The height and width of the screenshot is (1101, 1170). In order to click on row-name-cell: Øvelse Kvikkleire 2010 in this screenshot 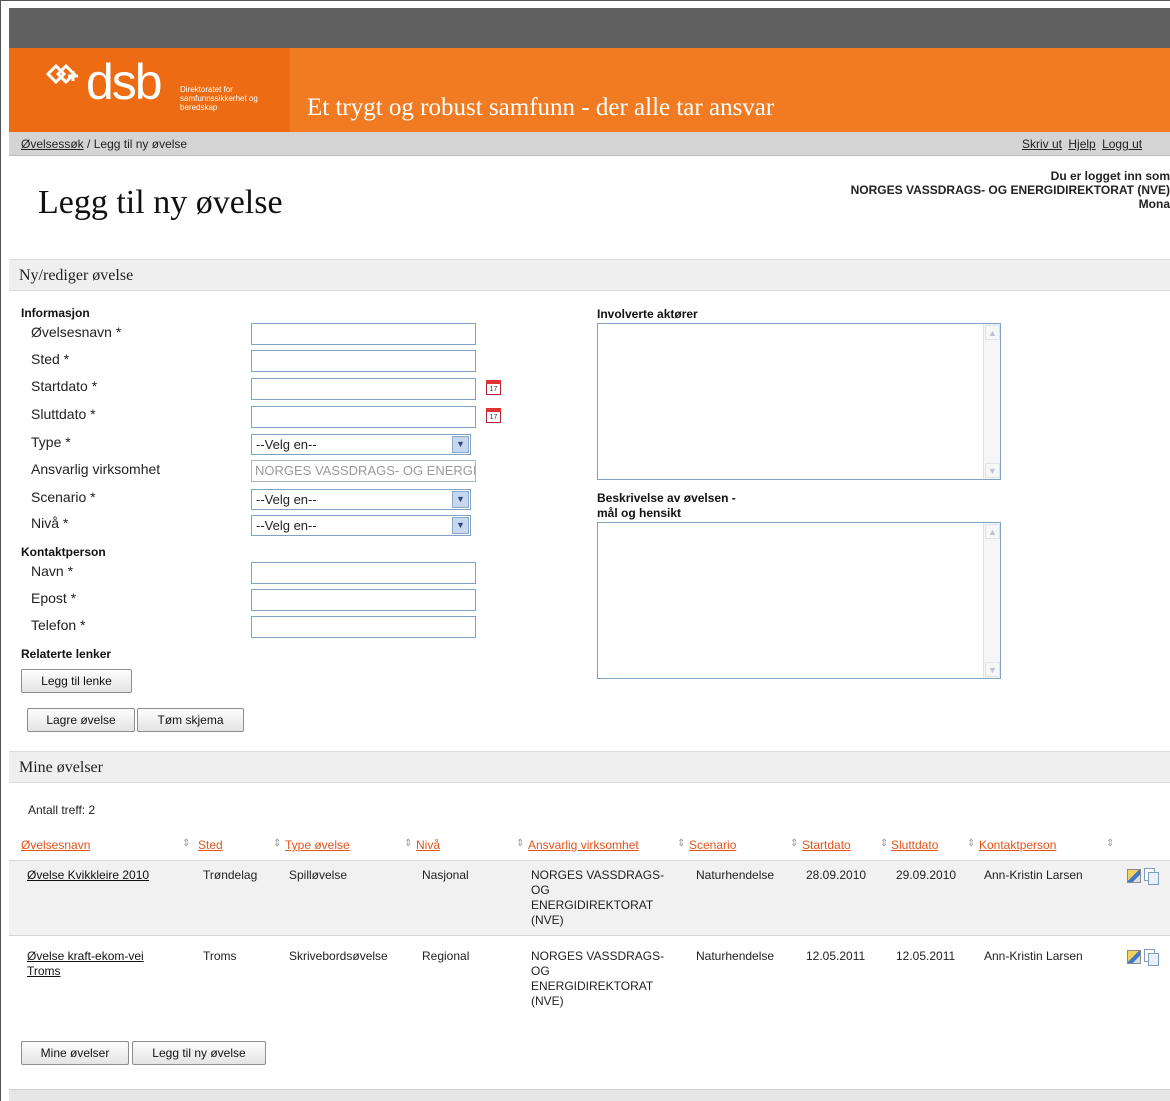, I will do `click(88, 875)`.